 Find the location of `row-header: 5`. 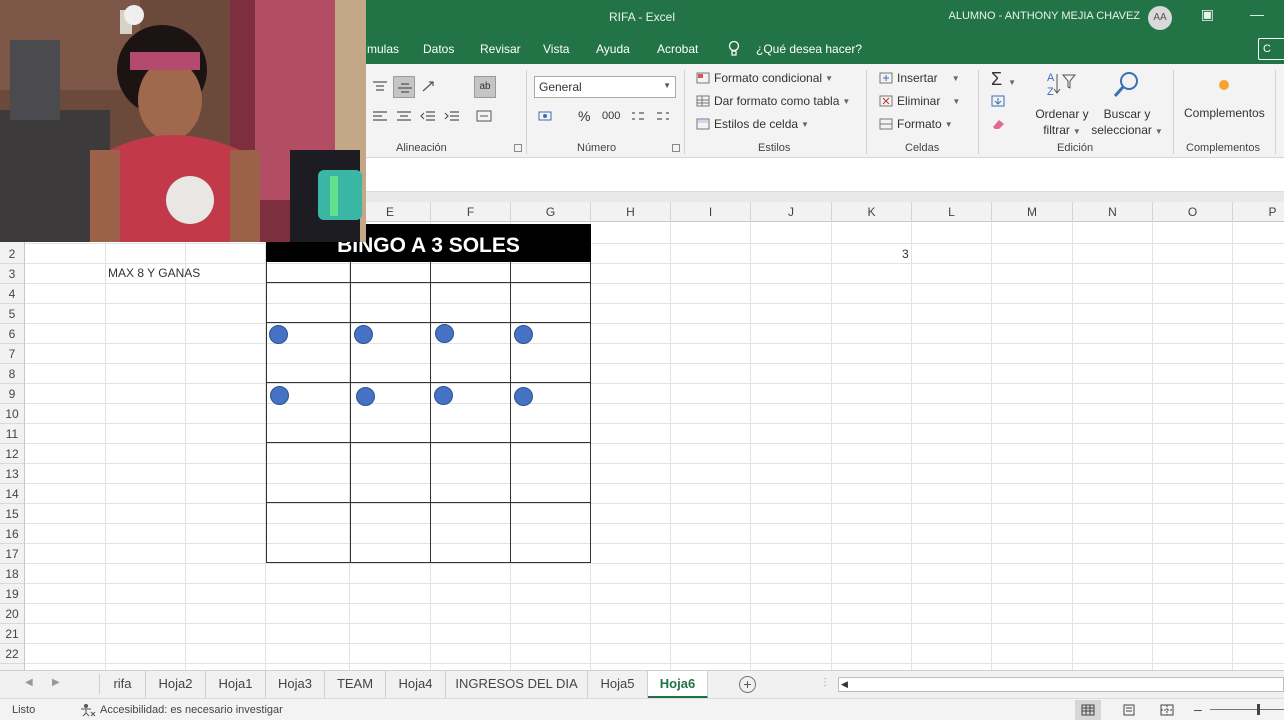

row-header: 5 is located at coordinates (12, 314).